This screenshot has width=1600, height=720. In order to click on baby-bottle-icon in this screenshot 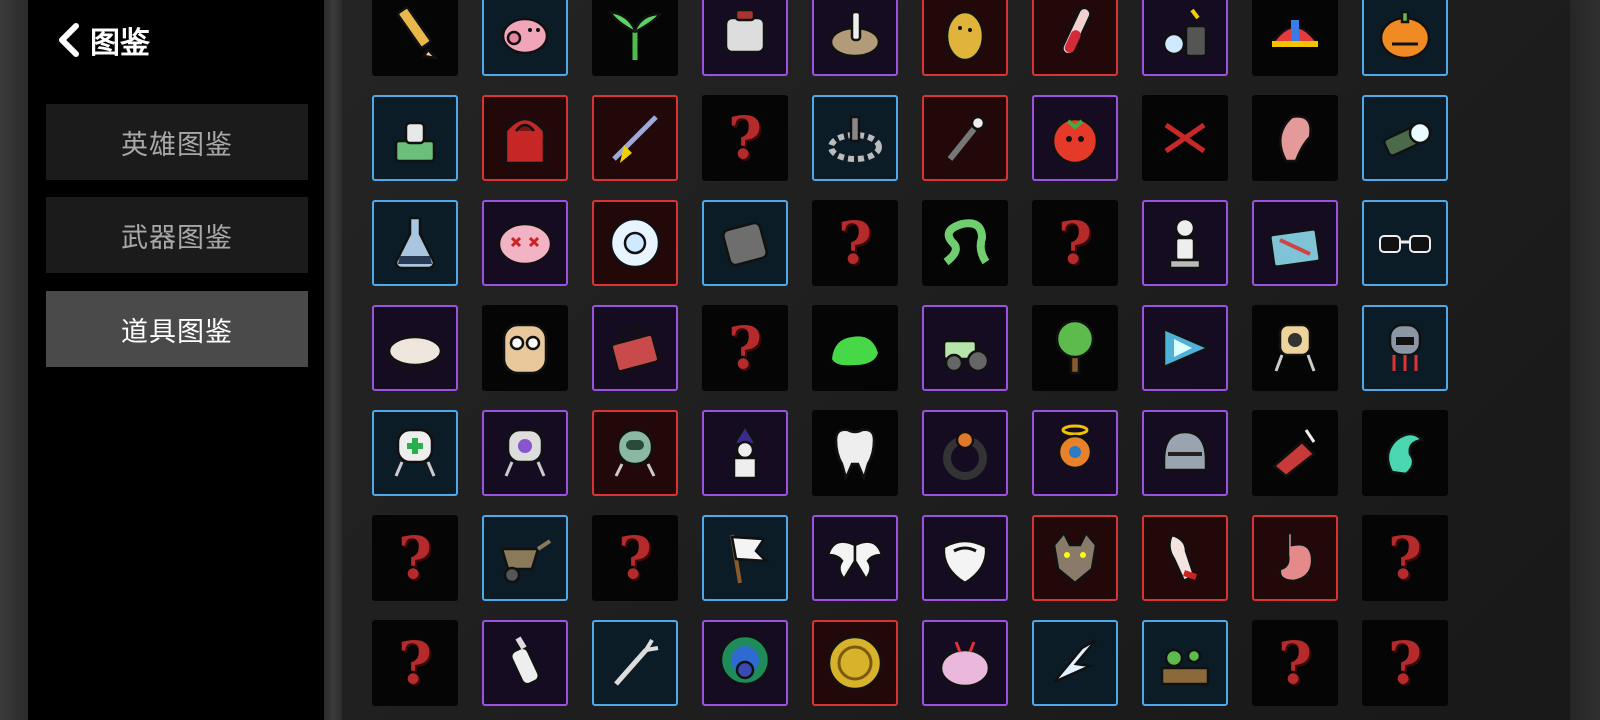, I will do `click(525, 661)`.